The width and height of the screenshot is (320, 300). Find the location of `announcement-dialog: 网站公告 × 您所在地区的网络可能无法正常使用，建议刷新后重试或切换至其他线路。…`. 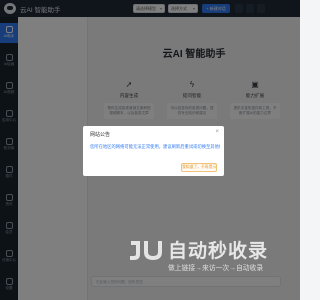

announcement-dialog: 网站公告 × 您所在地区的网络可能无法正常使用，建议刷新后重试或切换至其他线路。… is located at coordinates (153, 151).